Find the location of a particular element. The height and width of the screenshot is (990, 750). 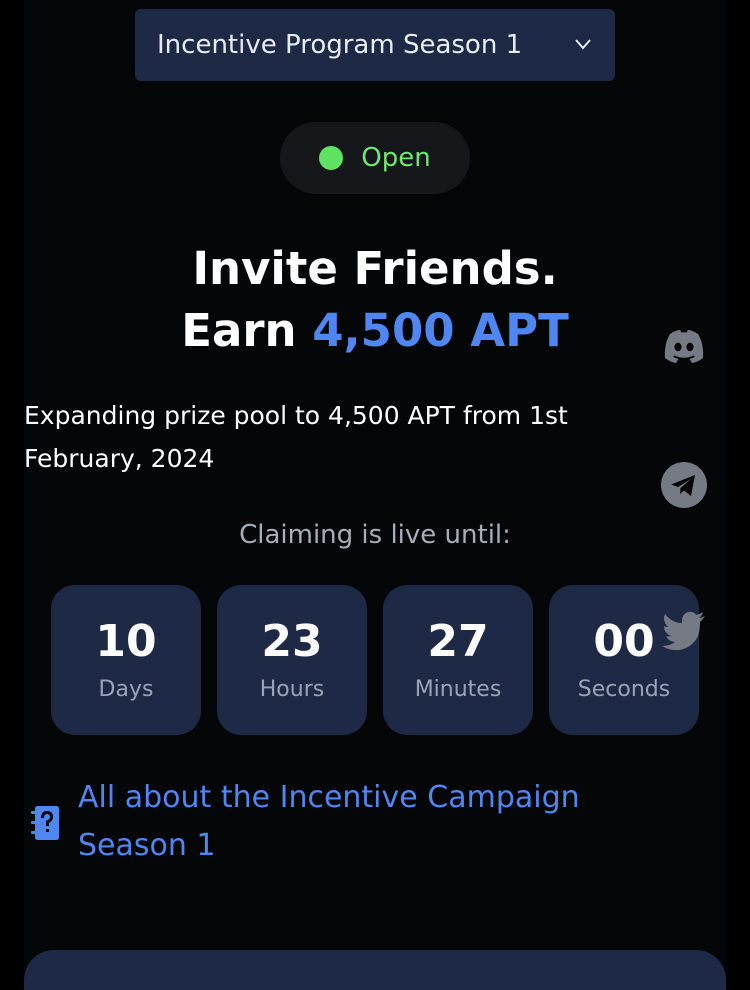

hero-line-2: Earn 4,500 APT is located at coordinates (375, 331).